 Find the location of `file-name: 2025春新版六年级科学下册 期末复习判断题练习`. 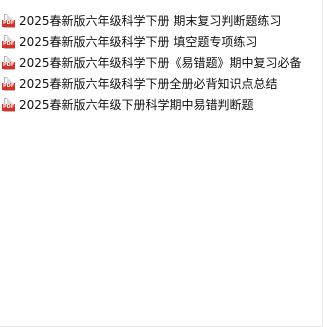

file-name: 2025春新版六年级科学下册 期末复习判断题练习 is located at coordinates (150, 21).